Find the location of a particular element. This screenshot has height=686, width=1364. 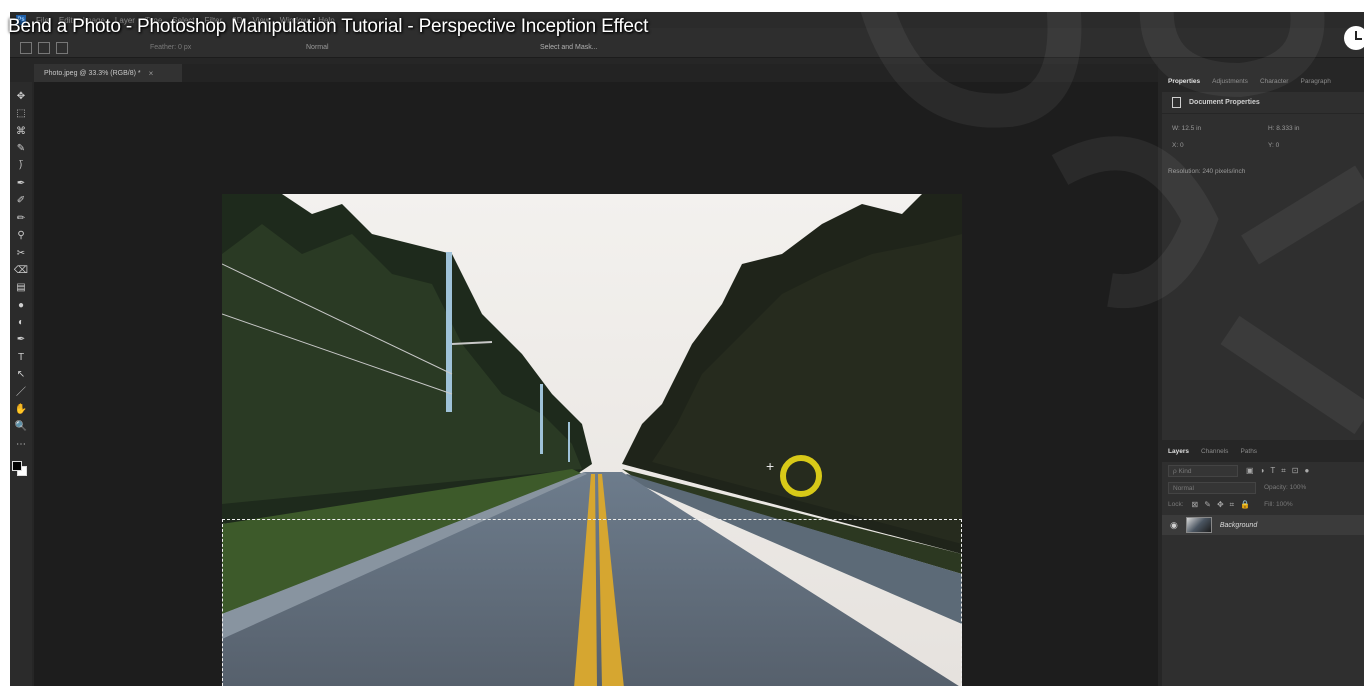

gradient-tool-icon: ▤ is located at coordinates (21, 287).